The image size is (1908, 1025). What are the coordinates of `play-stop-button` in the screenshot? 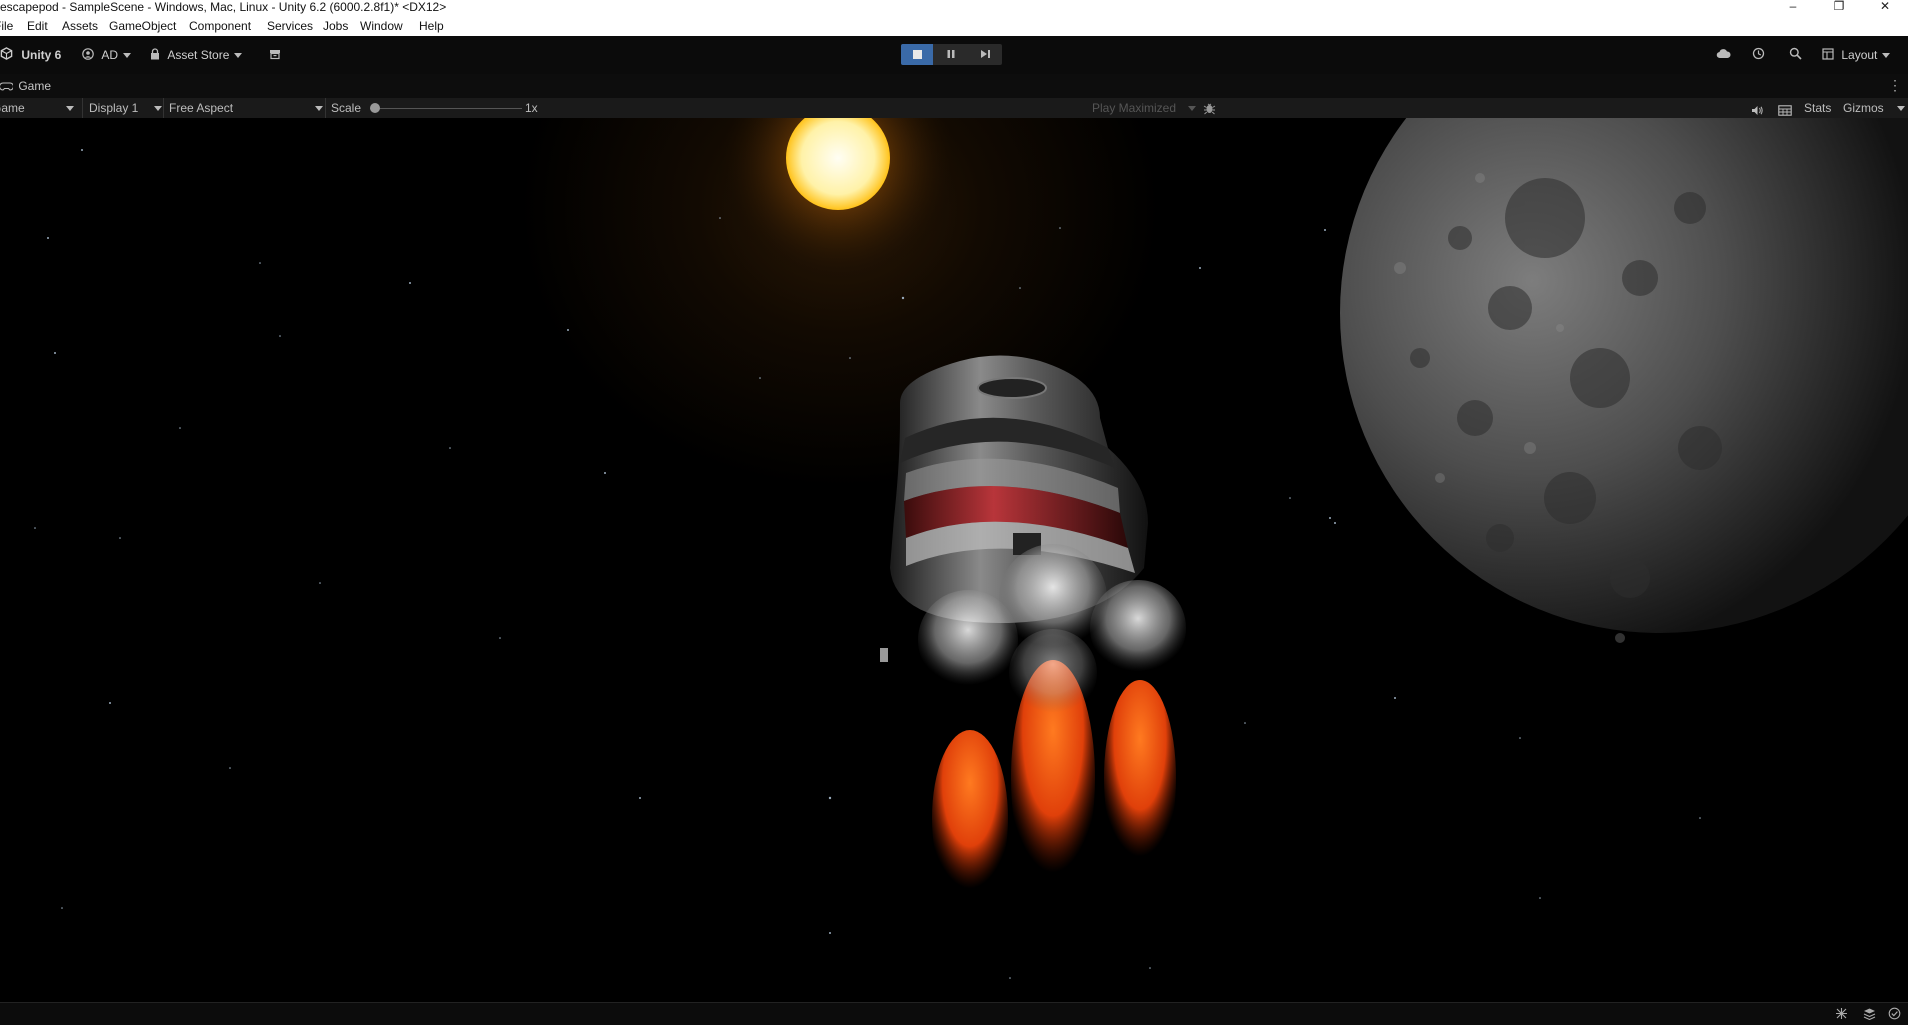 It's located at (917, 54).